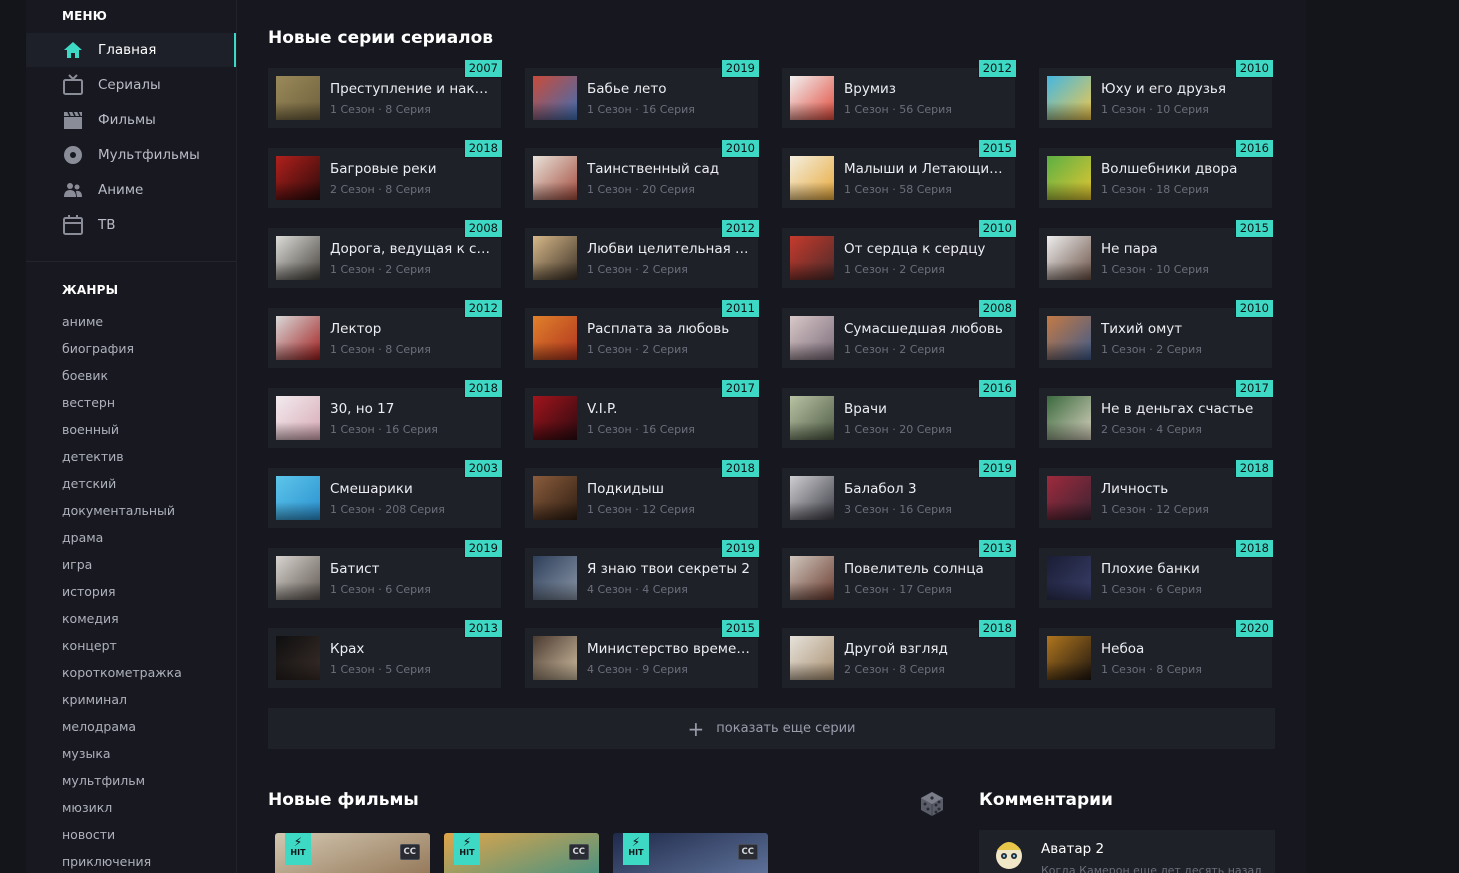  Describe the element at coordinates (1150, 568) in the screenshot. I see `series-title: Плохие банки` at that location.